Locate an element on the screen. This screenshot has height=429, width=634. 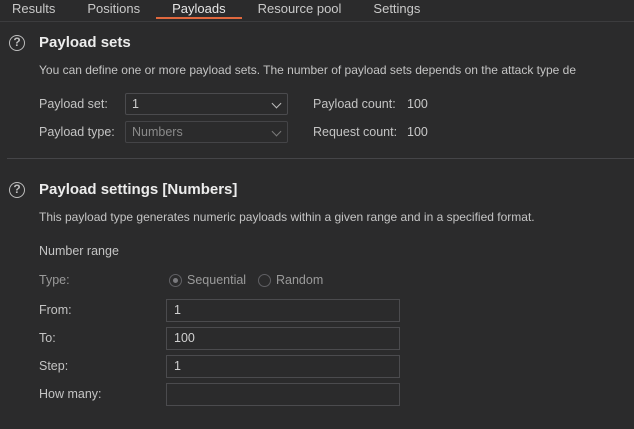
payload-set-value: 1 is located at coordinates (135, 104).